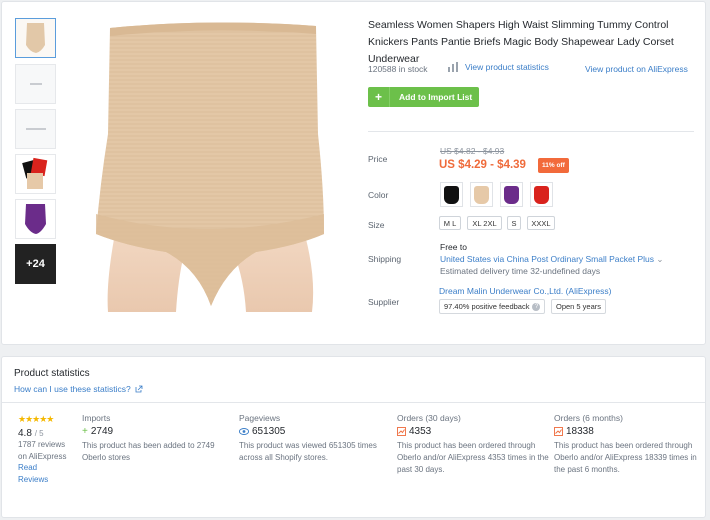 The width and height of the screenshot is (710, 520). I want to click on positive-feedback-badge: 97.40% positive feedback ?, so click(492, 306).